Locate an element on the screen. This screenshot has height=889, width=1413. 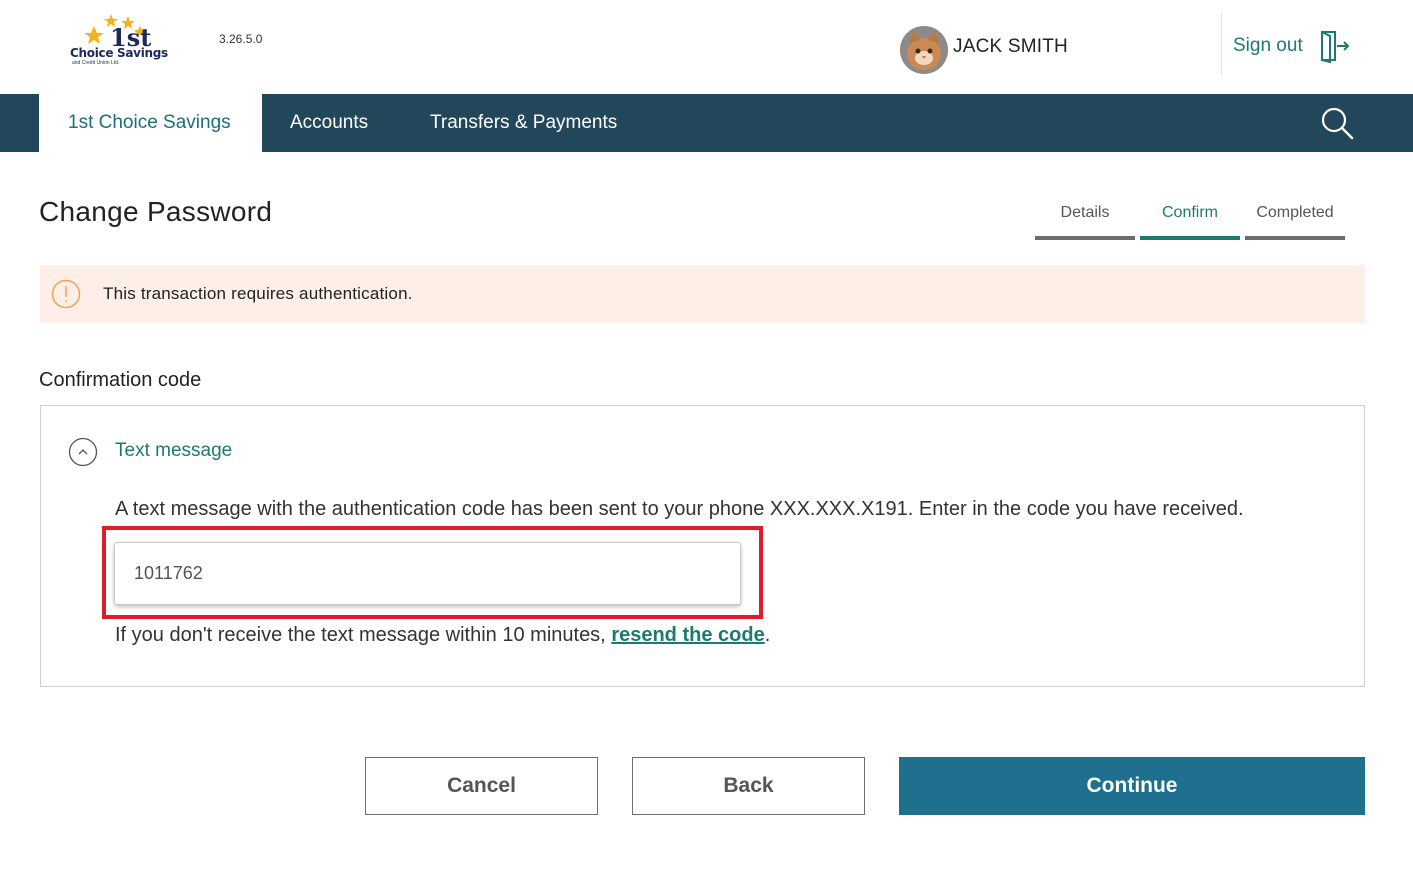
resend-code-link: resend the code is located at coordinates (687, 635).